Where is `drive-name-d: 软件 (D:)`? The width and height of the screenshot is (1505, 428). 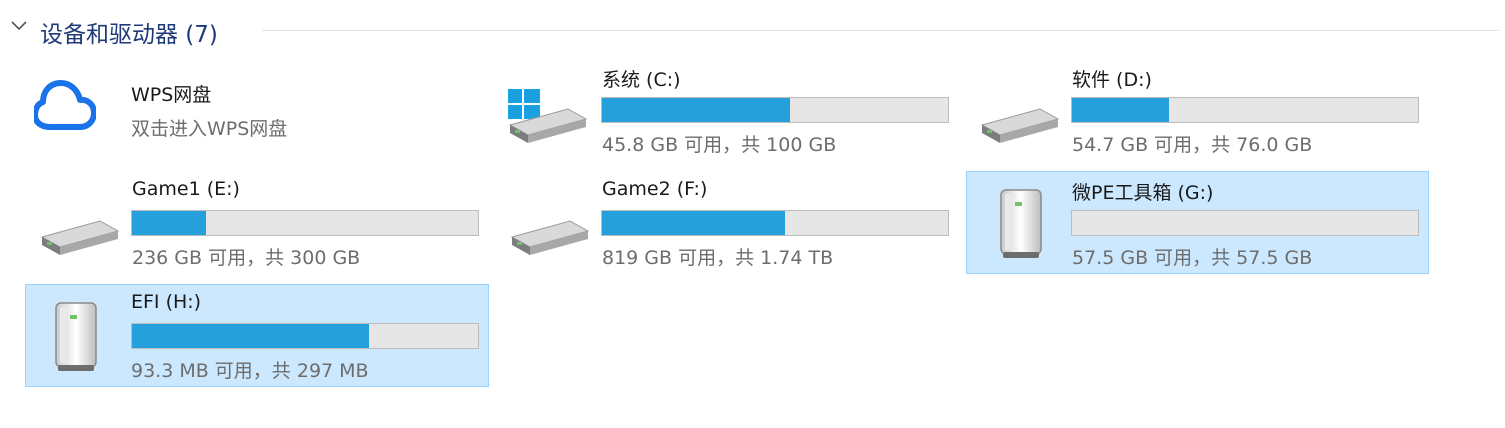 drive-name-d: 软件 (D:) is located at coordinates (1112, 80).